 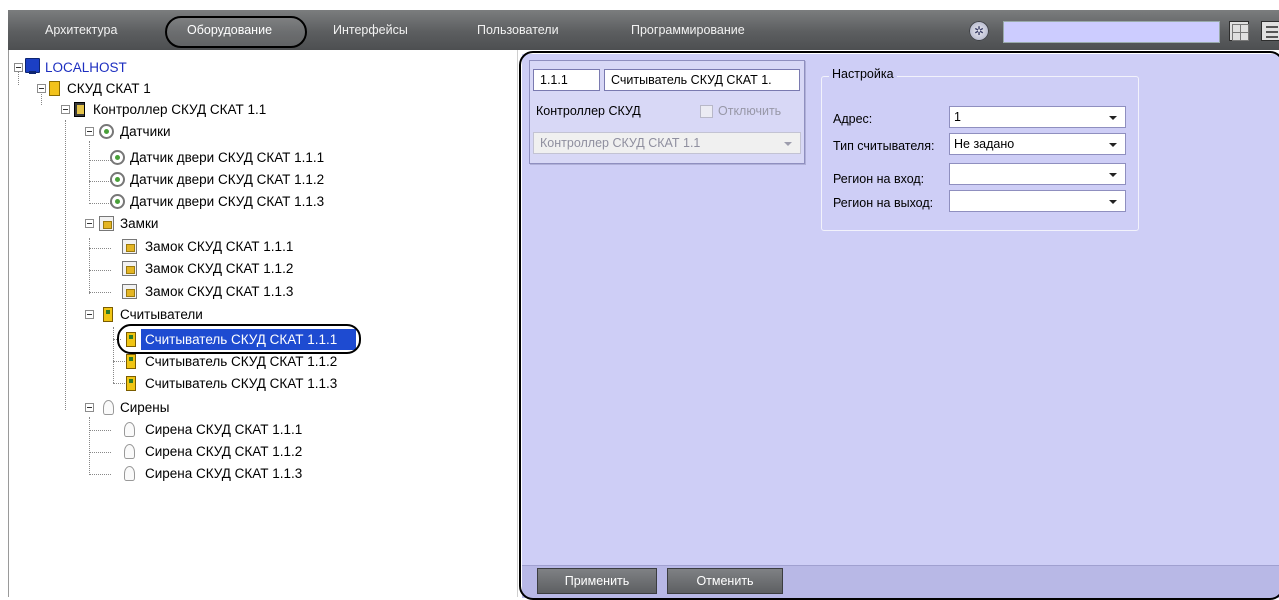 I want to click on controller-icon, so click(x=79, y=109).